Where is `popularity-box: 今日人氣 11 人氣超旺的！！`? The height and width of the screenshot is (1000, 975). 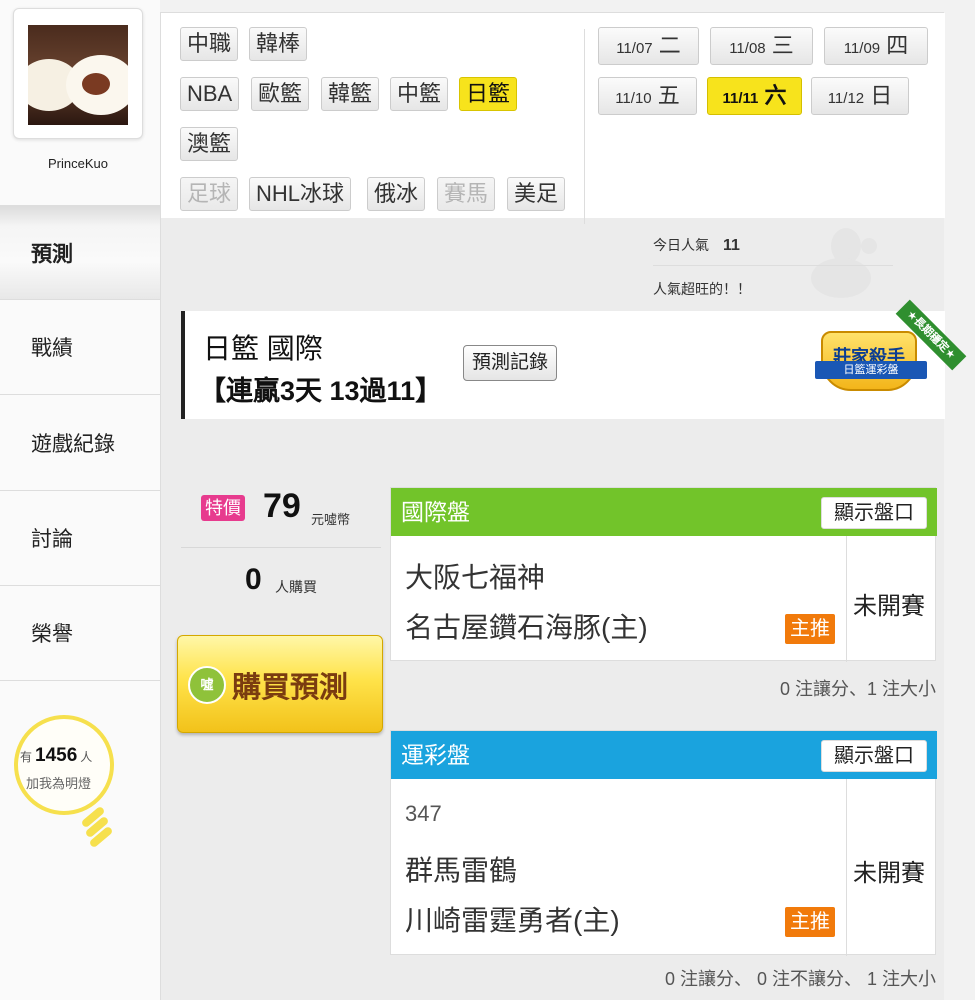 popularity-box: 今日人氣 11 人氣超旺的！！ is located at coordinates (778, 270).